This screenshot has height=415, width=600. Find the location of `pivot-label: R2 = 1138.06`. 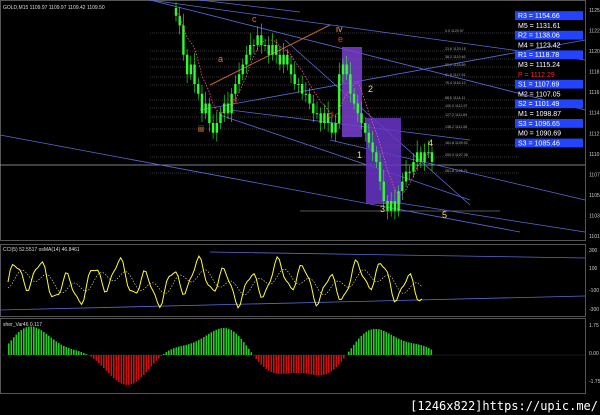

pivot-label: R2 = 1138.06 is located at coordinates (539, 36).